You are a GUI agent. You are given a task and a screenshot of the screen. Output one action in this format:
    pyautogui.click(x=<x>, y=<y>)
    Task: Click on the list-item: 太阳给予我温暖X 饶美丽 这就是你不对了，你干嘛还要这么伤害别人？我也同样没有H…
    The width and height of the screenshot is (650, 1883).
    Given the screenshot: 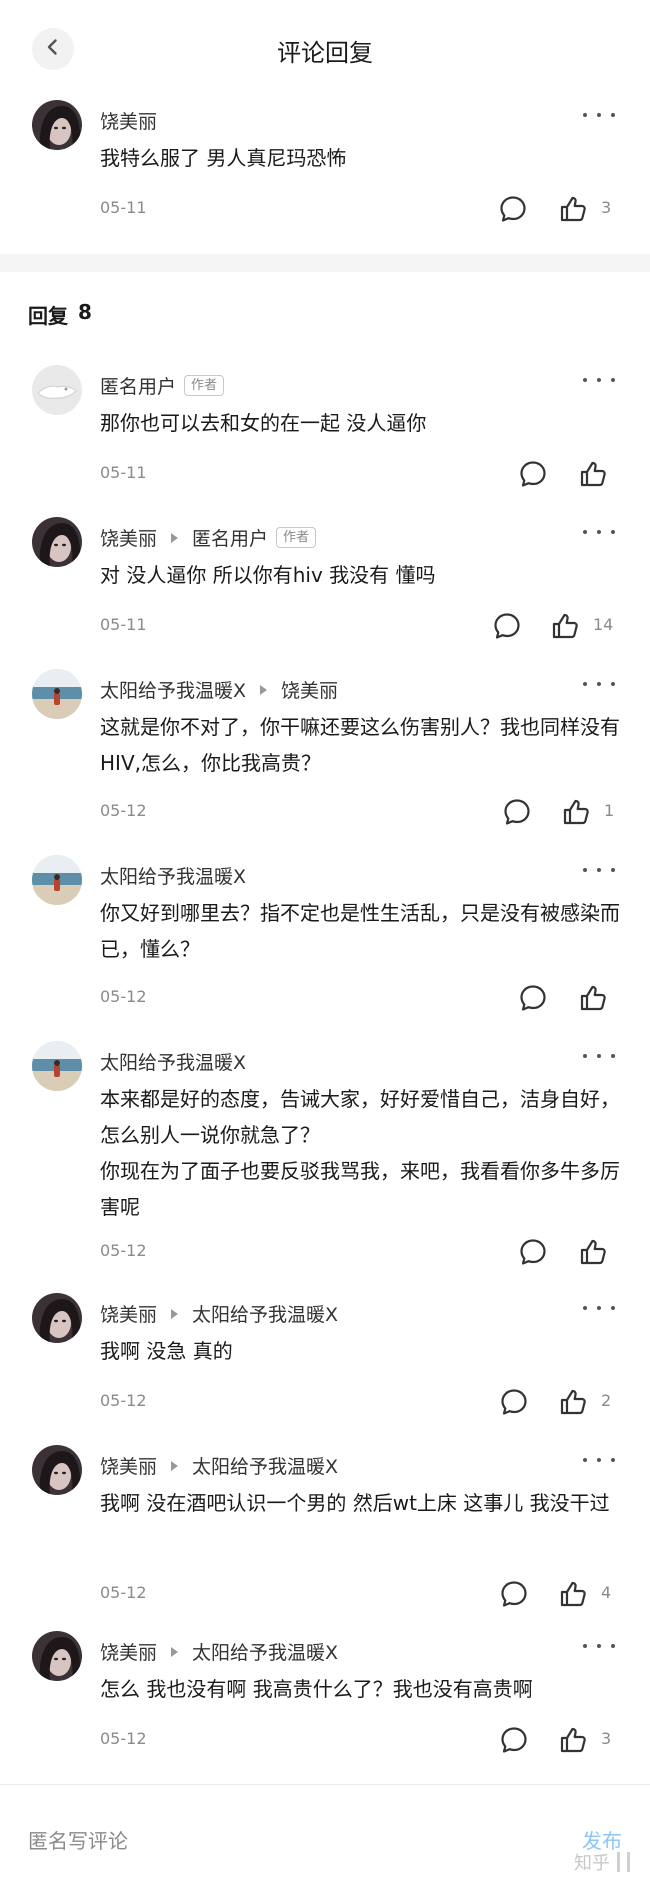 What is the action you would take?
    pyautogui.click(x=325, y=751)
    